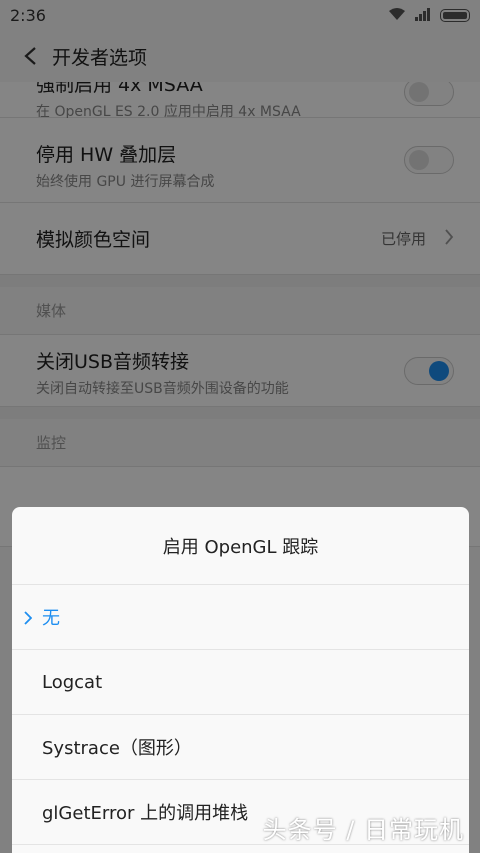  I want to click on dialog-option-systrace: Systrace（图形）, so click(240, 747).